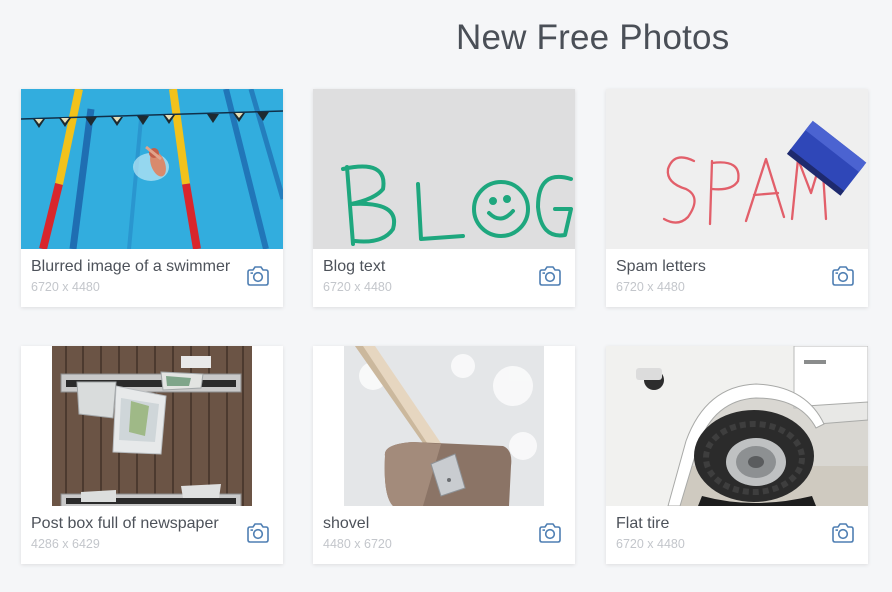 The image size is (892, 592). Describe the element at coordinates (357, 544) in the screenshot. I see `photo-dimensions: 4480 x 6720` at that location.